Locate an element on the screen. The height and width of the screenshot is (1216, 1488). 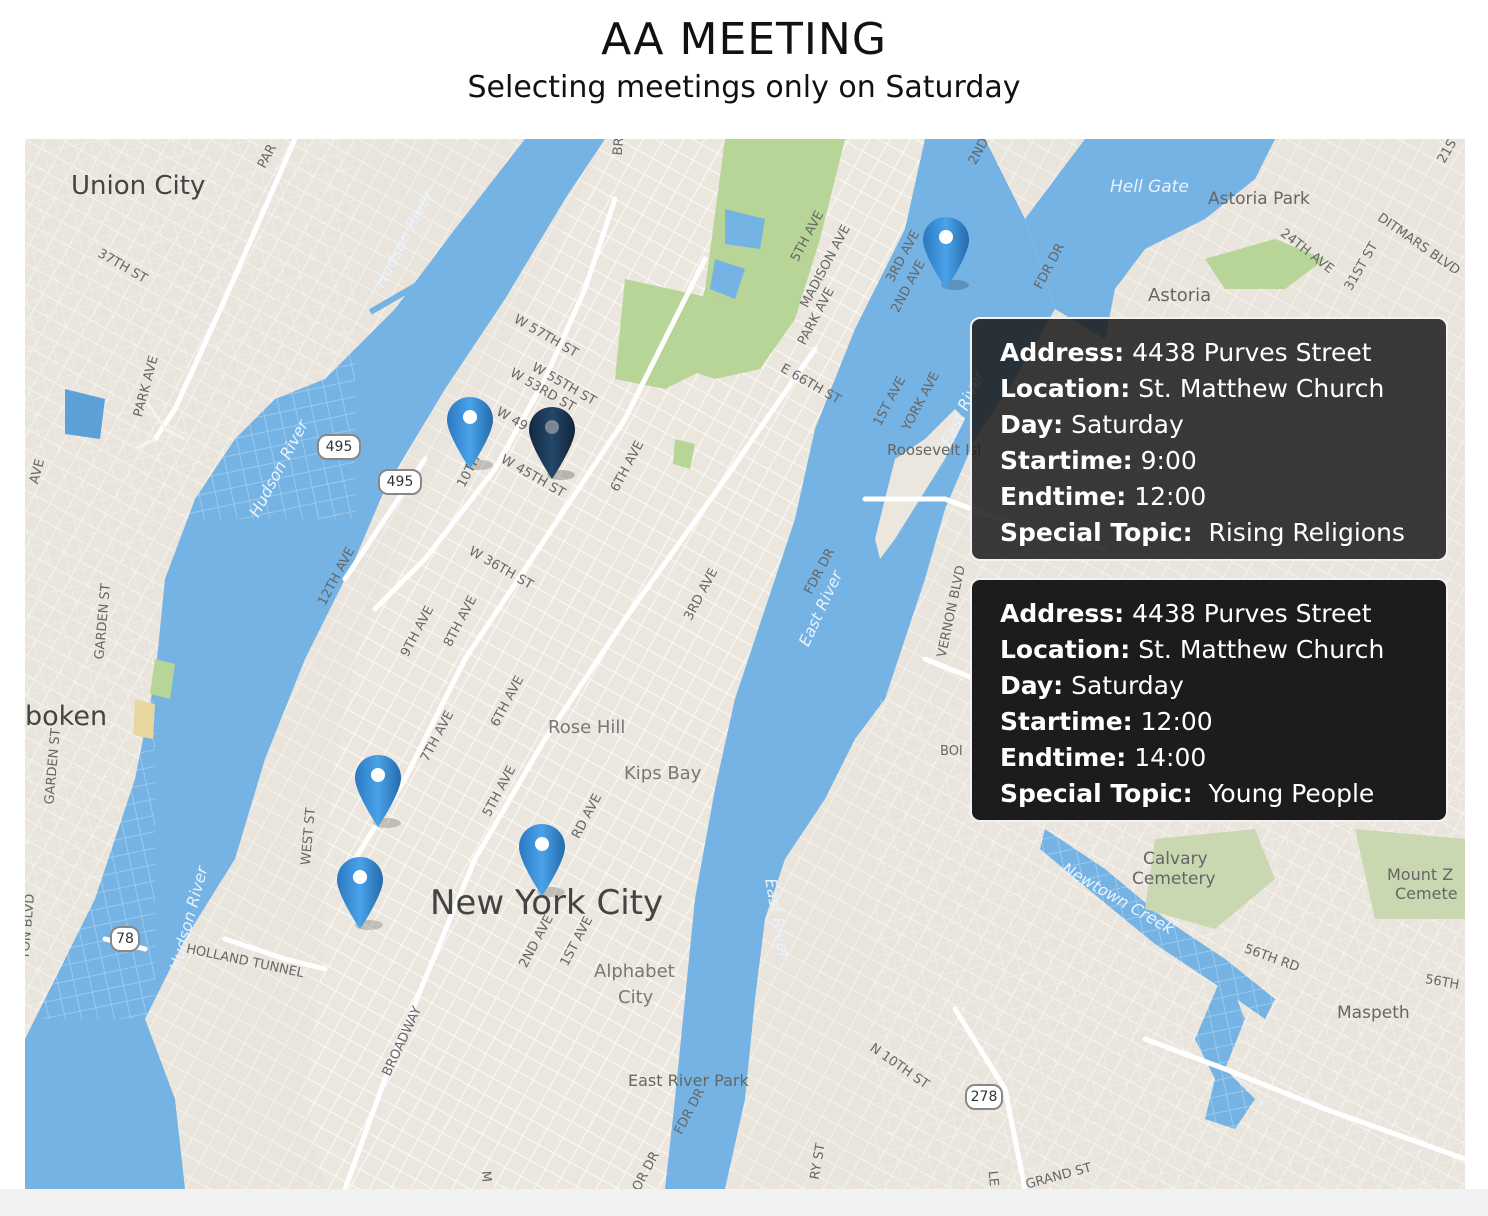
popup-value-topic: Young People is located at coordinates (1291, 793).